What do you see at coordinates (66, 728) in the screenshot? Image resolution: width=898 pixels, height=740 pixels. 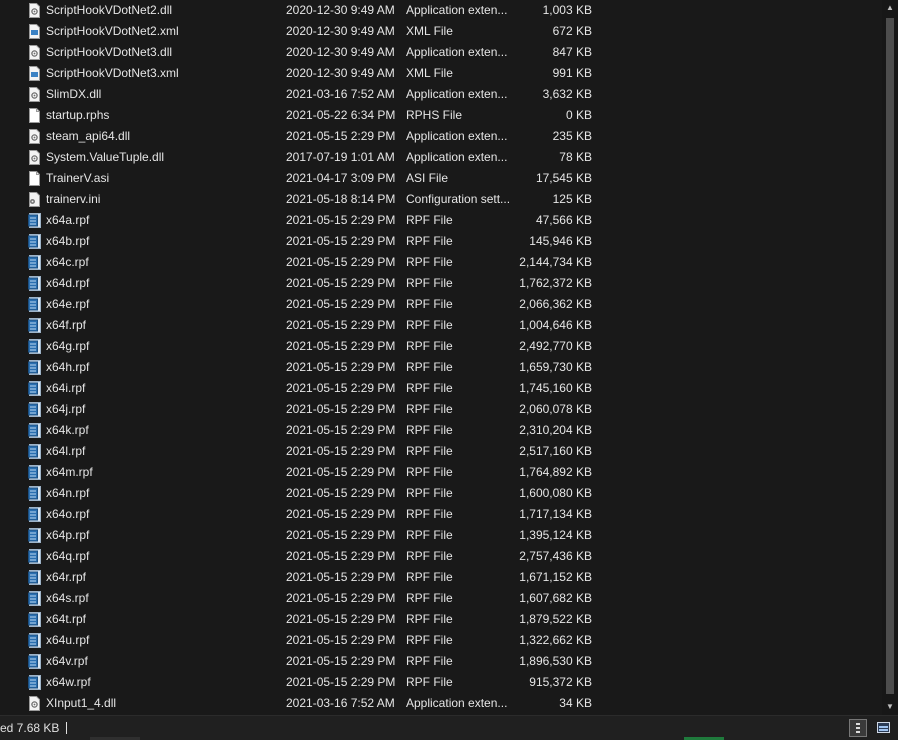 I see `status-divider` at bounding box center [66, 728].